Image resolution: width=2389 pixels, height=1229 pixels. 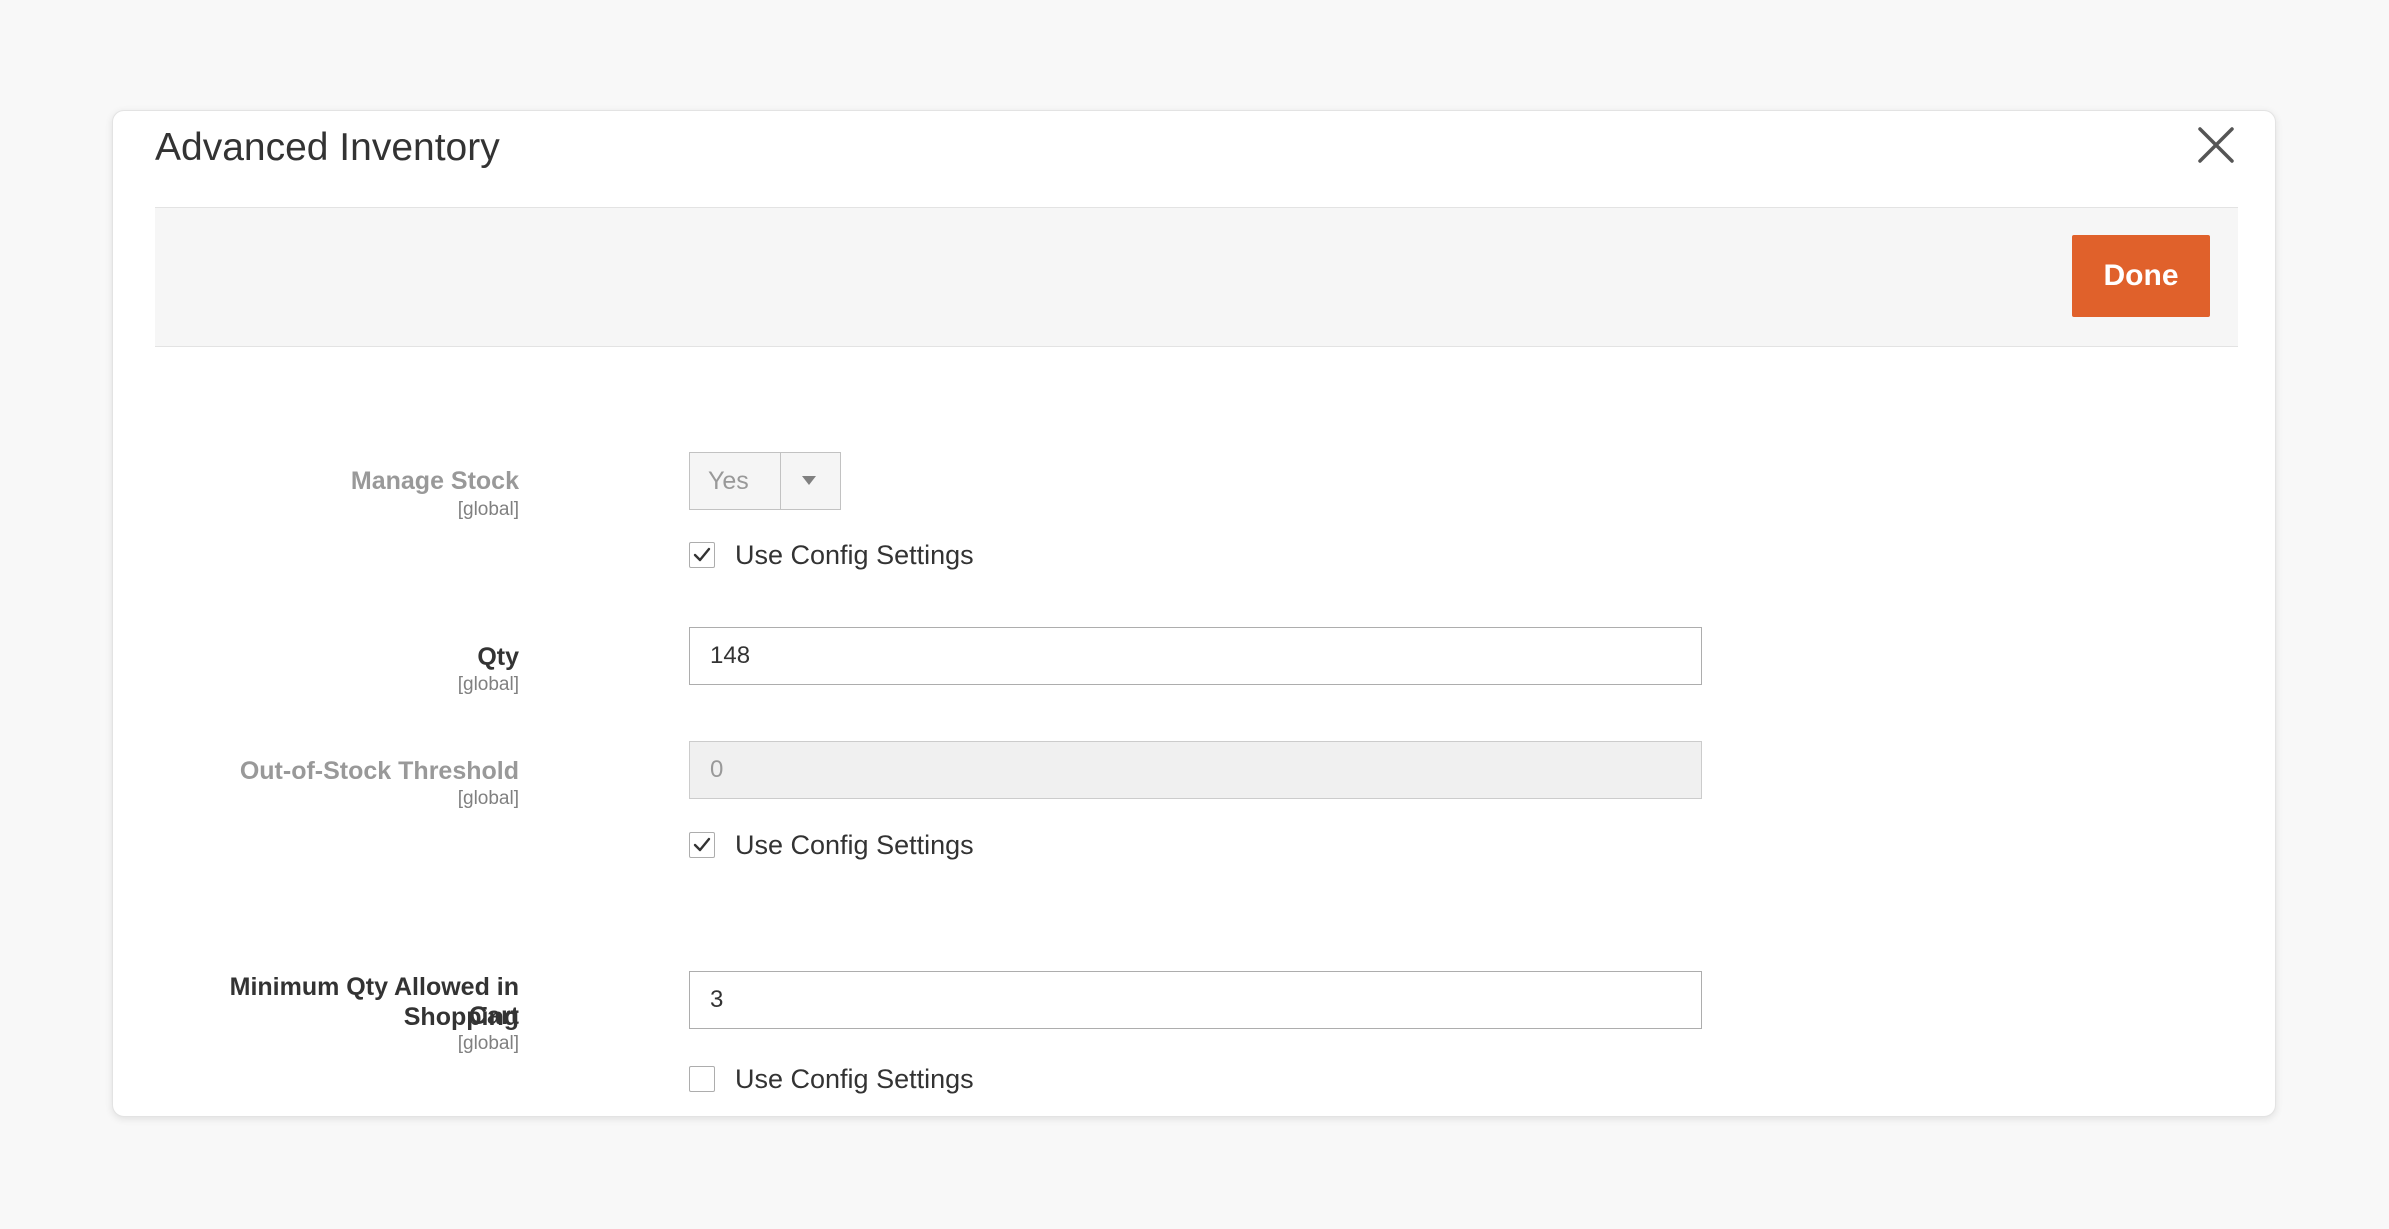 I want to click on select-divider, so click(x=780, y=481).